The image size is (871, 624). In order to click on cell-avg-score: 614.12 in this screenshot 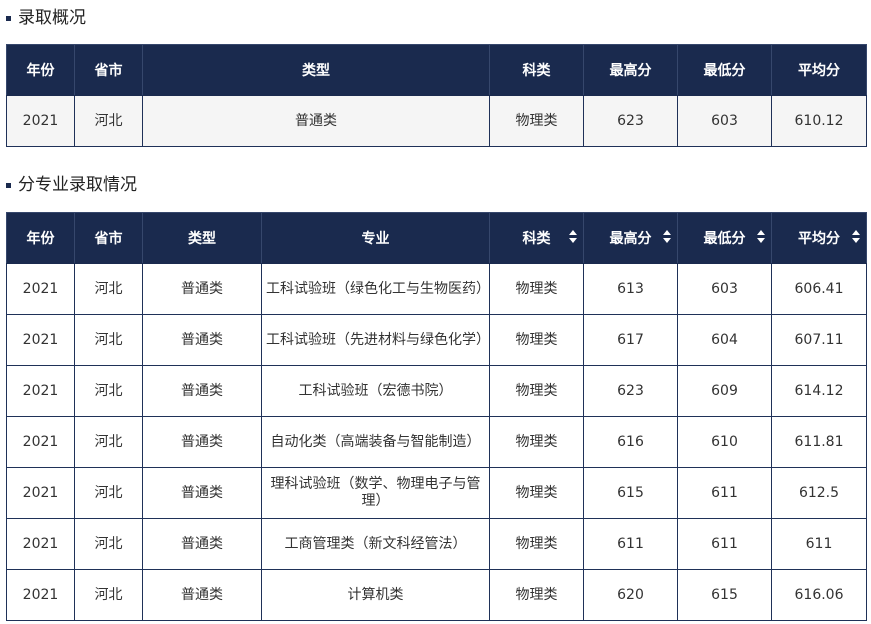, I will do `click(819, 391)`.